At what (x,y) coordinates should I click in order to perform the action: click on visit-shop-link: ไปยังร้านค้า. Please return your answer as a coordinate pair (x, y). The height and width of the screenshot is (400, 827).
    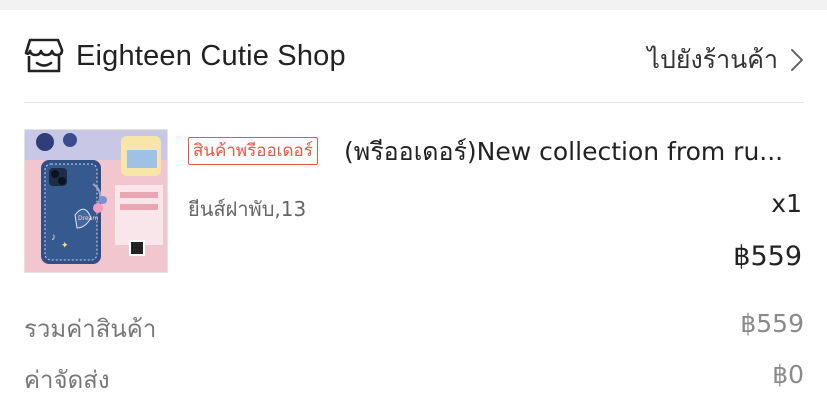
    Looking at the image, I should click on (725, 60).